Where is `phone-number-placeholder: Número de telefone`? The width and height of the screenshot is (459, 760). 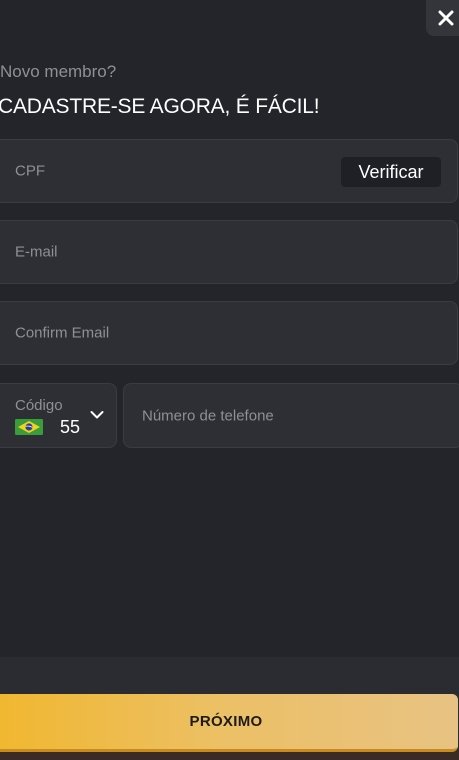
phone-number-placeholder: Número de telefone is located at coordinates (208, 415).